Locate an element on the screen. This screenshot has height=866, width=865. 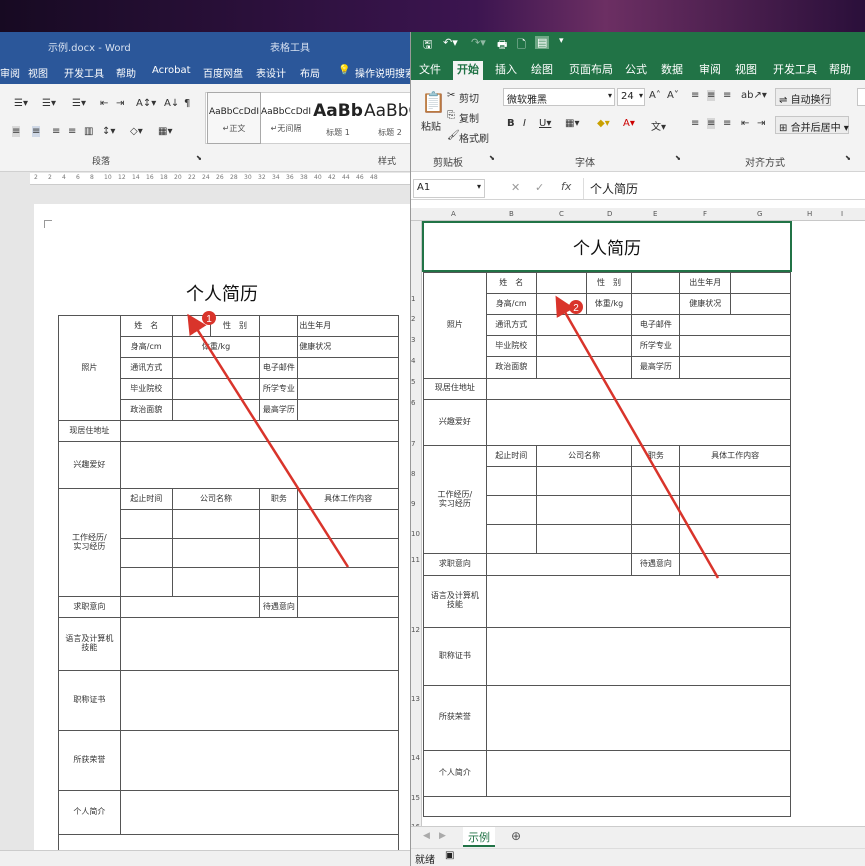
align-center-icon: ≡ is located at coordinates (36, 131).